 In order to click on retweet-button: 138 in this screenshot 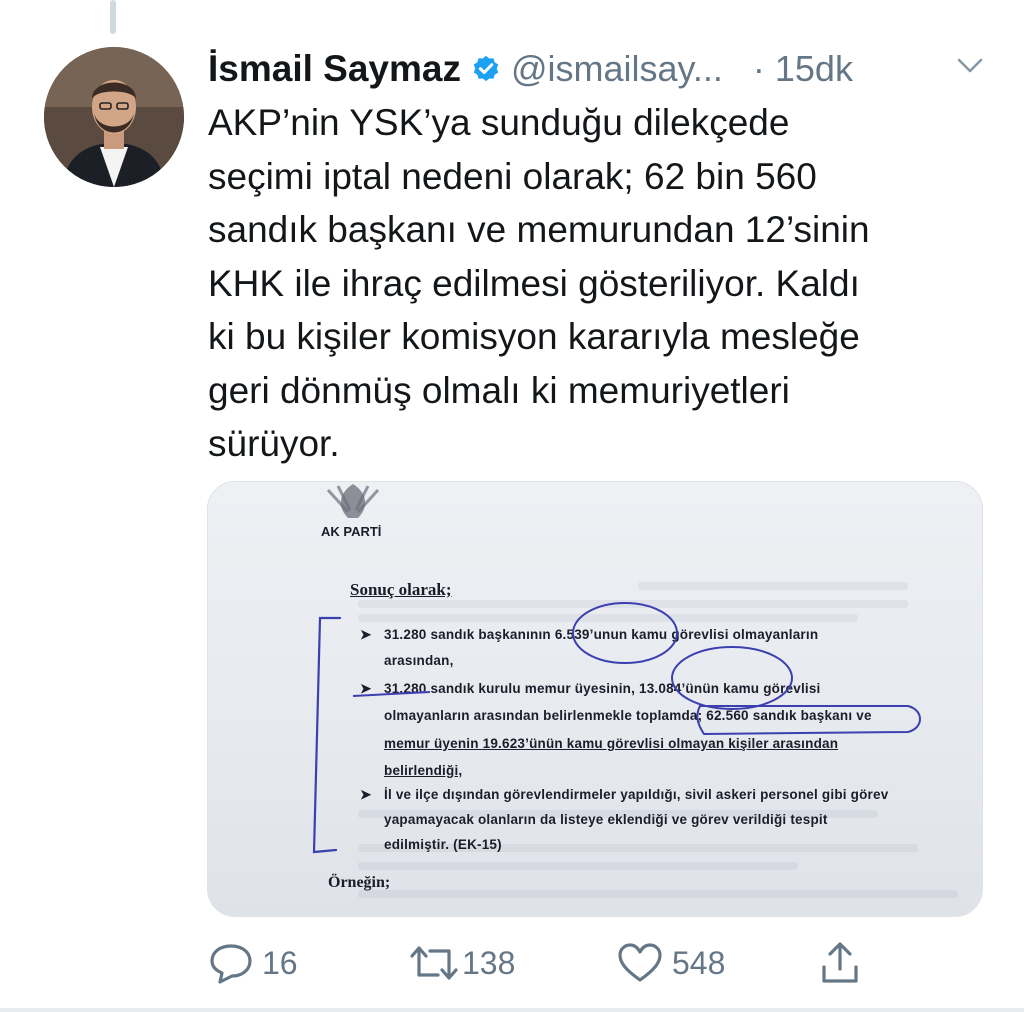, I will do `click(461, 963)`.